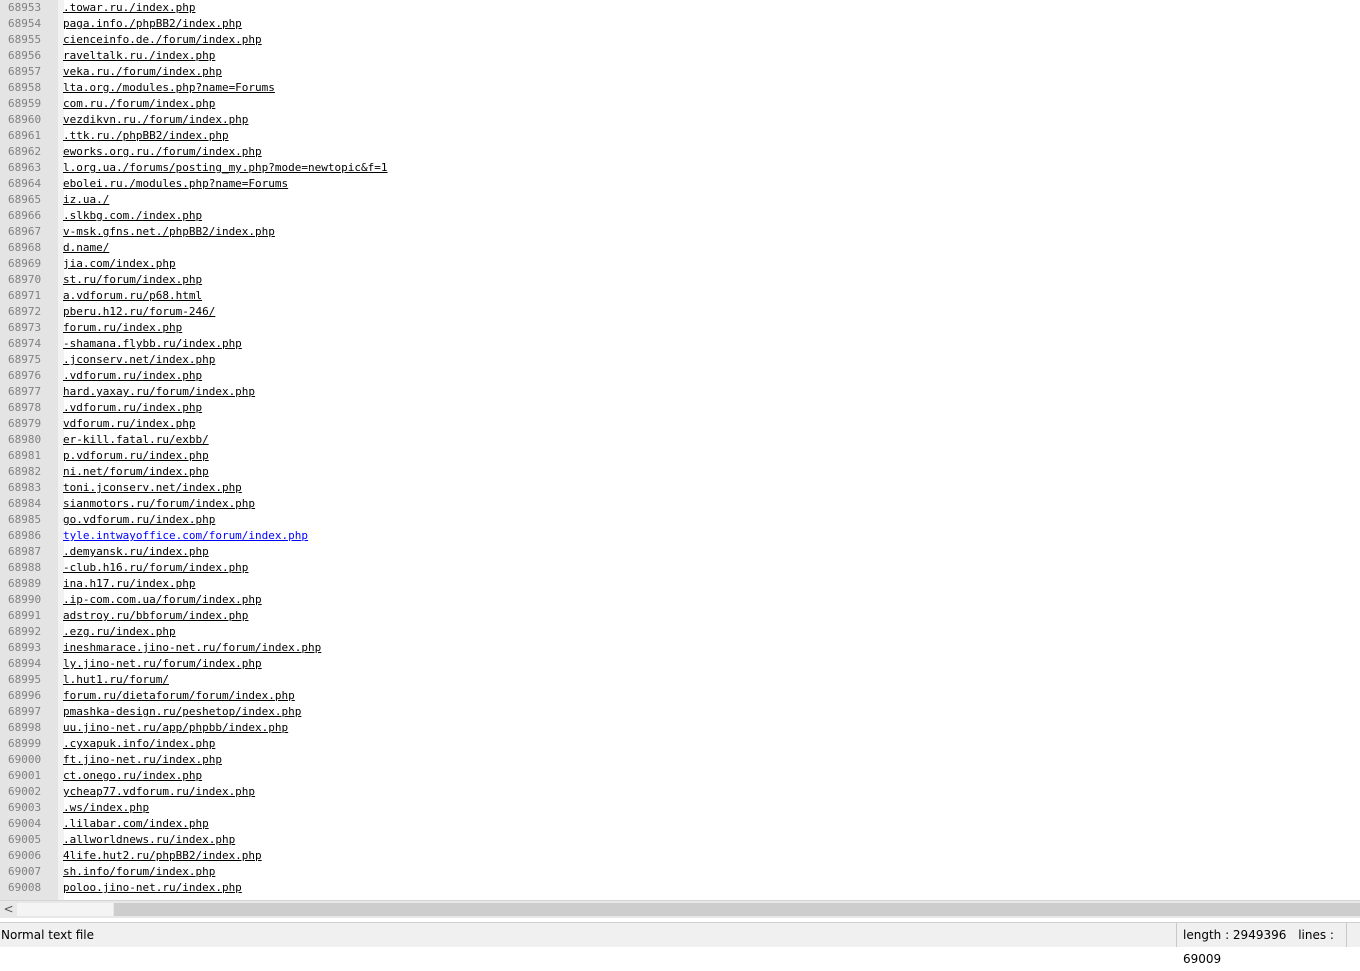 Image resolution: width=1360 pixels, height=971 pixels. Describe the element at coordinates (680, 856) in the screenshot. I see `editor-line: 69006 4life.hut2.ru/phpBB2/index.php` at that location.